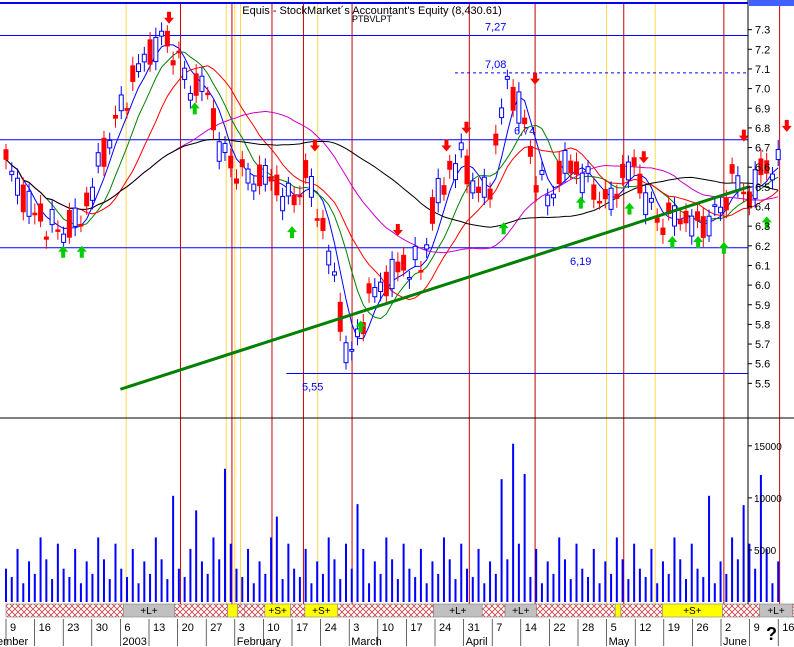 The width and height of the screenshot is (794, 647). I want to click on date-tick-label: 19, so click(674, 628).